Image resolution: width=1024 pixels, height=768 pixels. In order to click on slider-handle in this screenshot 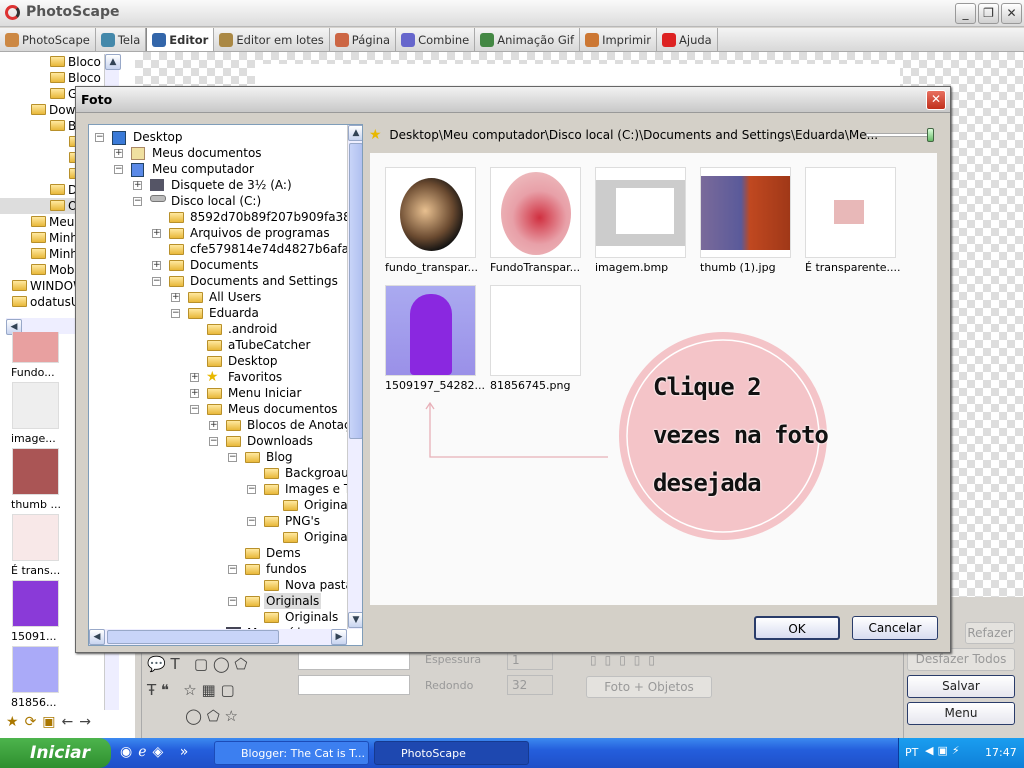, I will do `click(930, 135)`.